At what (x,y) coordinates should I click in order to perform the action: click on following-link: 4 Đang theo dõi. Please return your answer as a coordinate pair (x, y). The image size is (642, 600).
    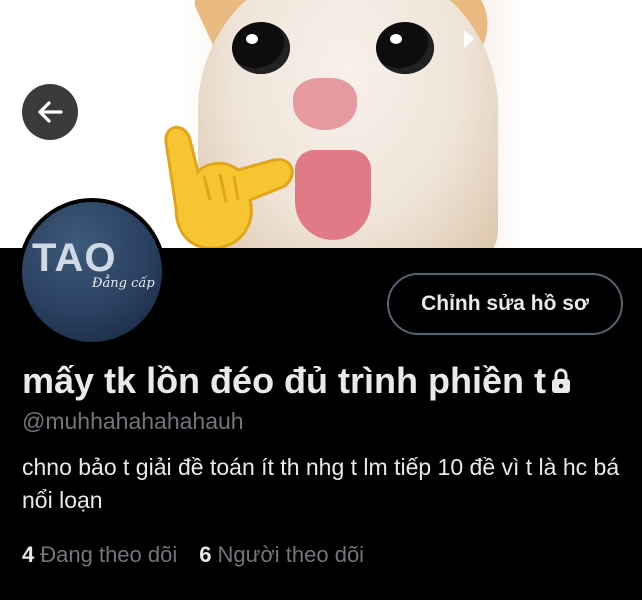
    Looking at the image, I should click on (99, 555).